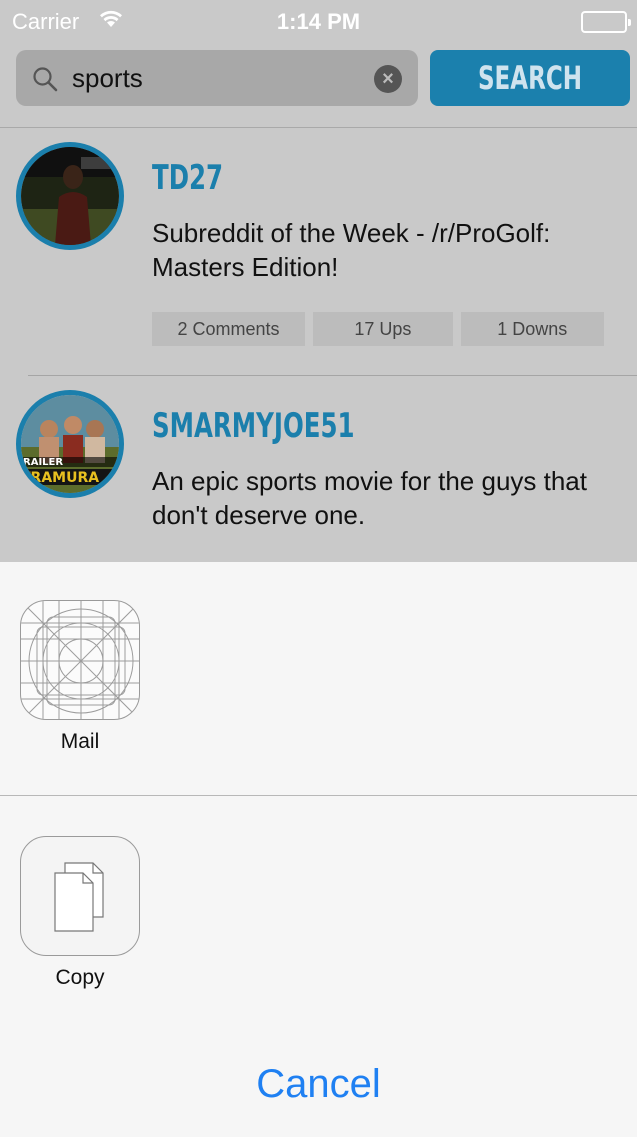  What do you see at coordinates (43, 462) in the screenshot?
I see `avatar-text-railer: RAILER` at bounding box center [43, 462].